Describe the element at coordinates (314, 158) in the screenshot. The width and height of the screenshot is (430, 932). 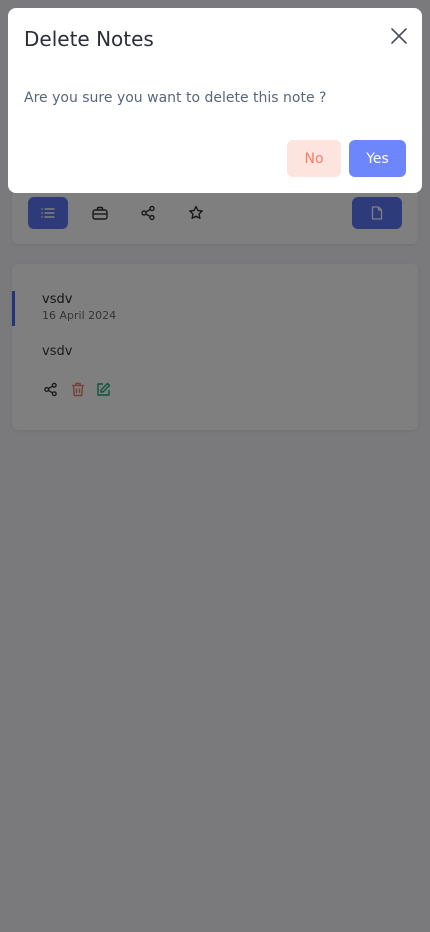
I see `no-button: No` at that location.